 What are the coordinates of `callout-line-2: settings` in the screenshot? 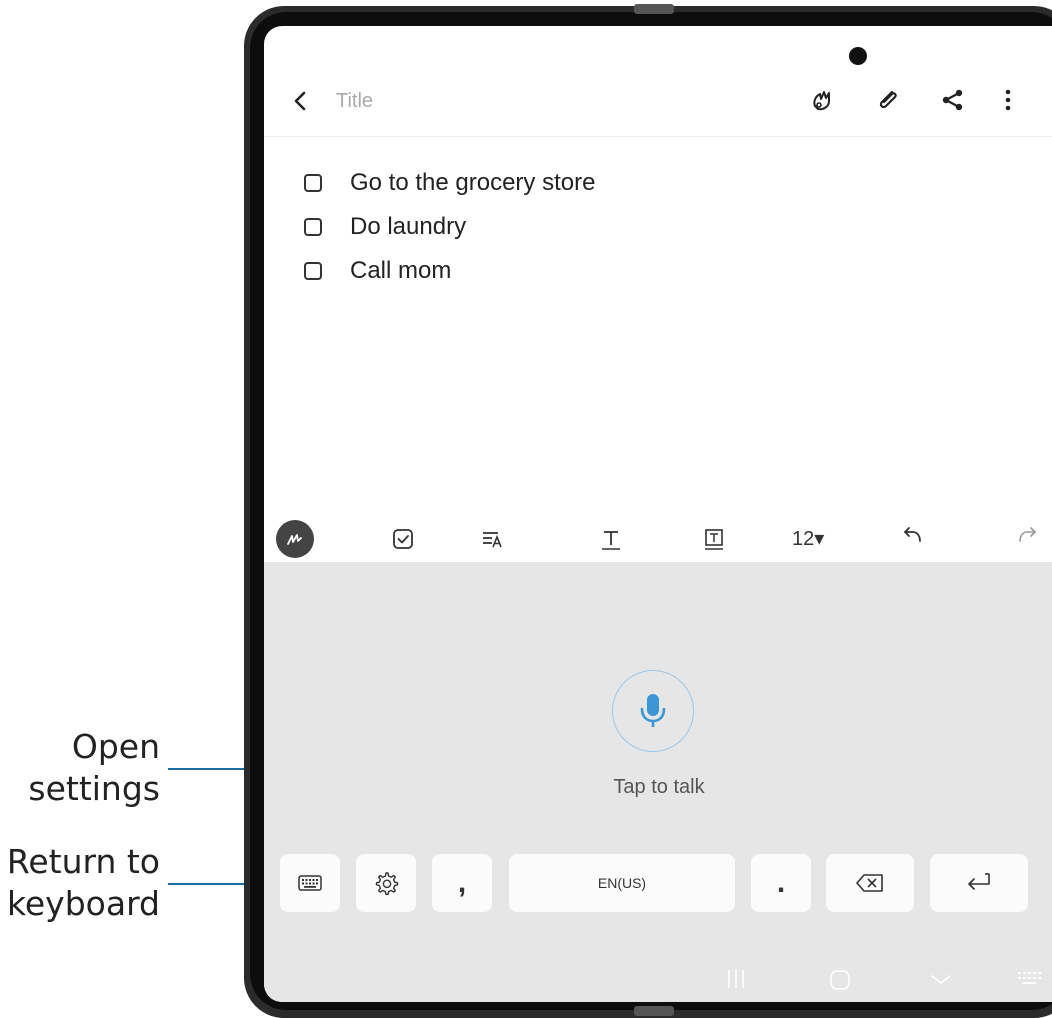 It's located at (94, 788).